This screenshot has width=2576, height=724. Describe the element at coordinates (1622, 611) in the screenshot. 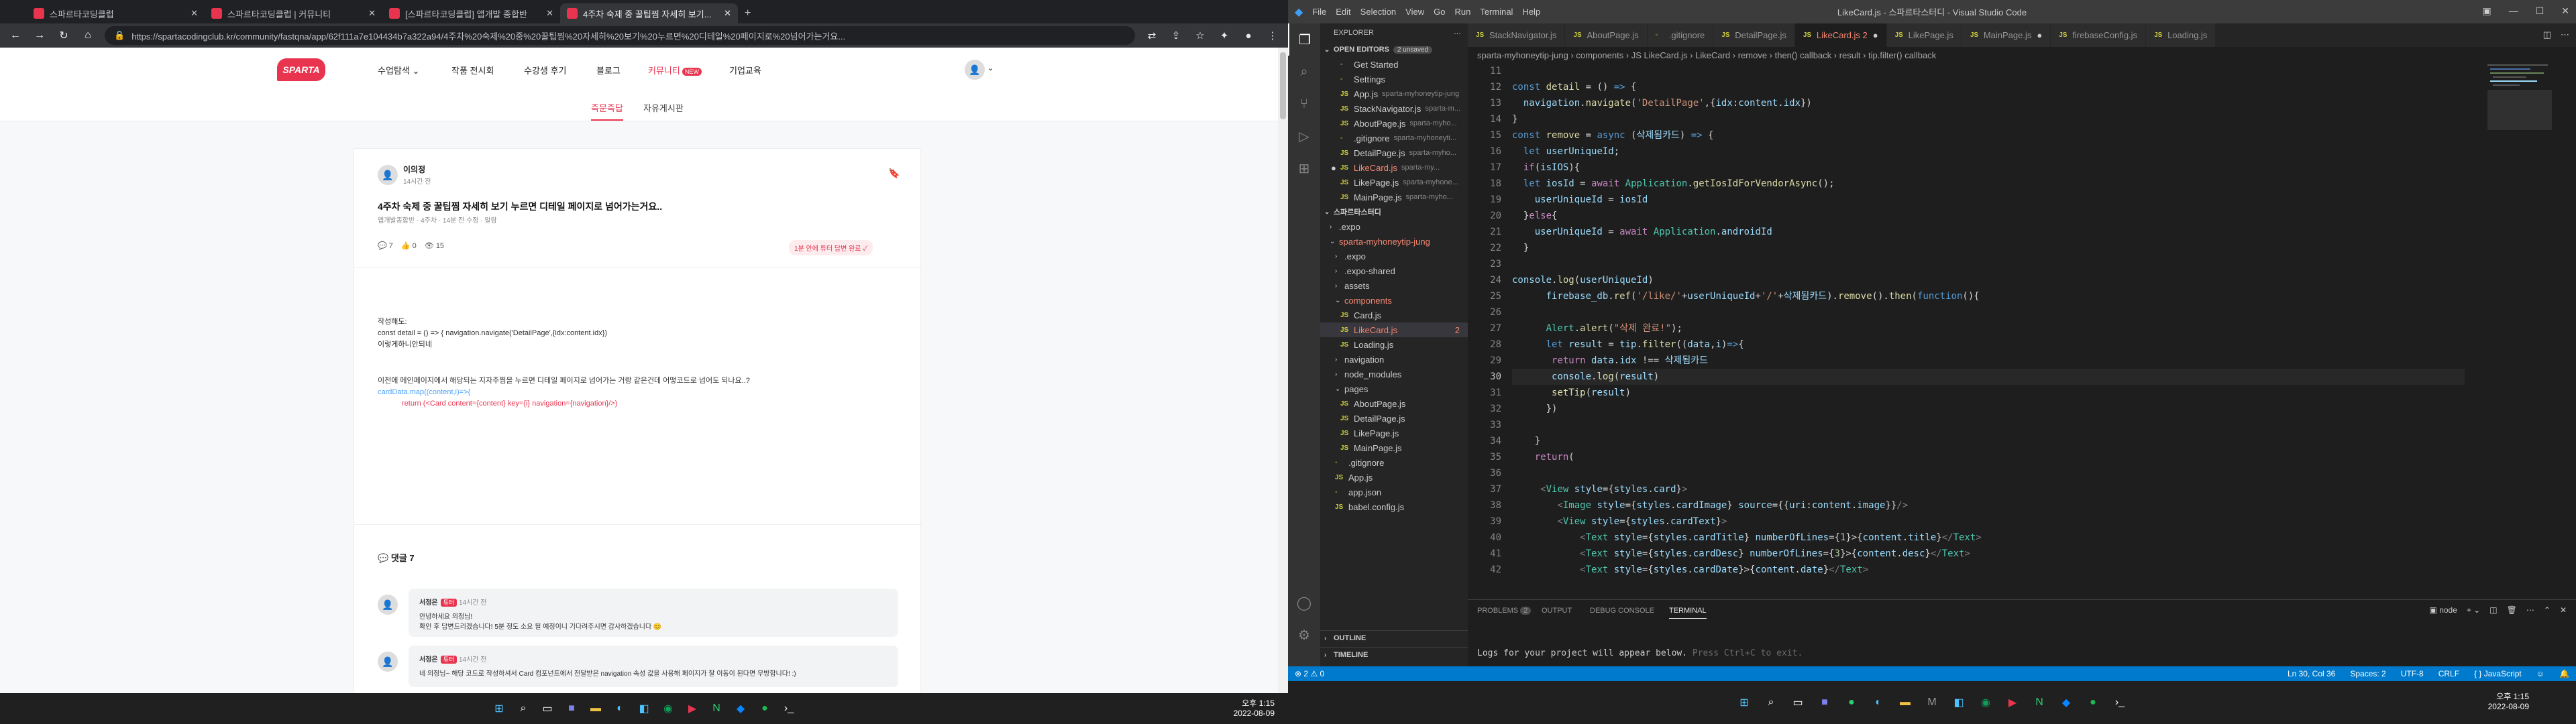

I see `tab-debug-console: DEBUG CONSOLE` at that location.